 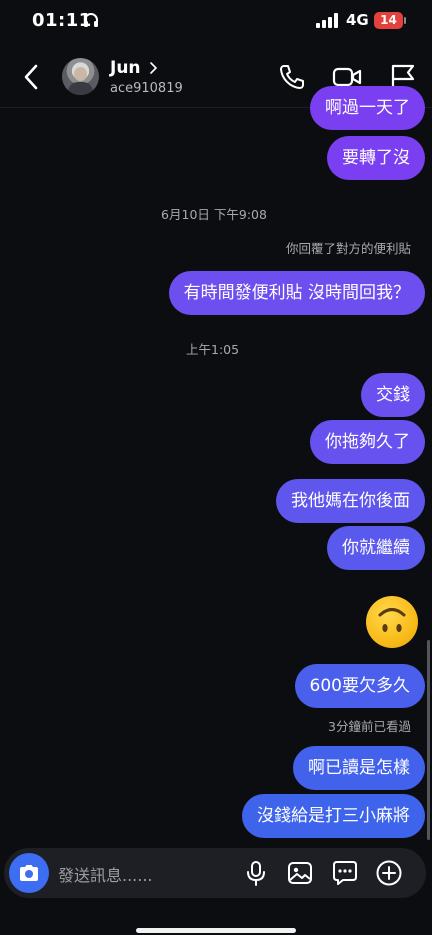 What do you see at coordinates (91, 20) in the screenshot?
I see `headphones-icon` at bounding box center [91, 20].